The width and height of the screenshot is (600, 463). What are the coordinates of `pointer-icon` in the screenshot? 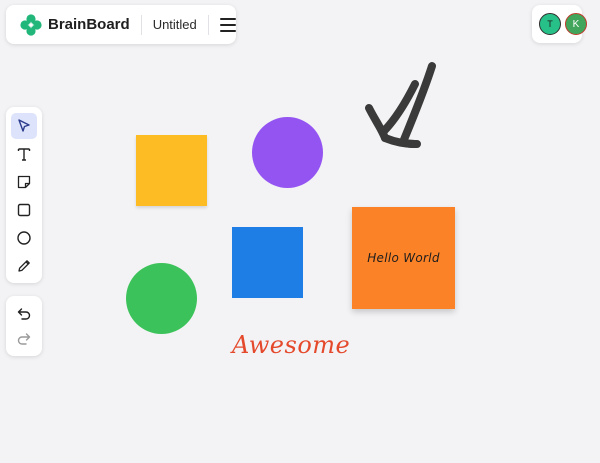 It's located at (24, 125).